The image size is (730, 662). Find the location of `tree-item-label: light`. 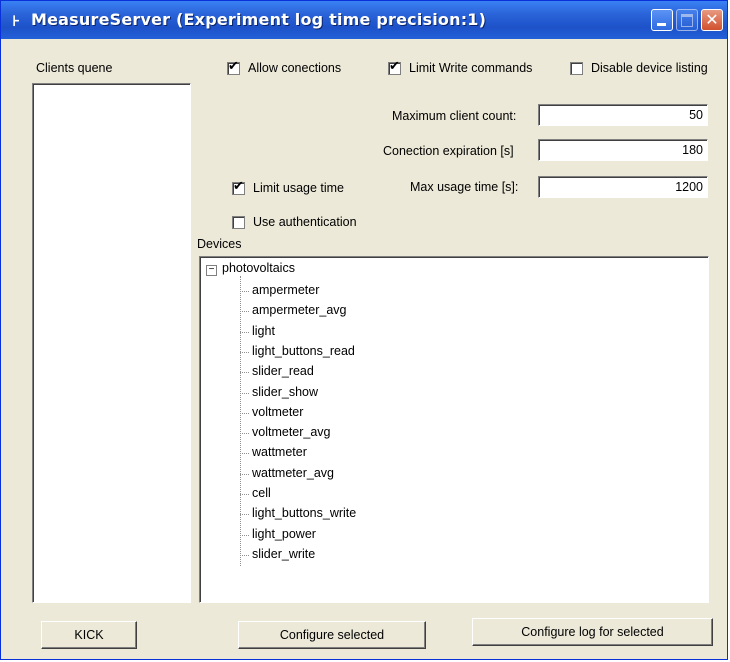

tree-item-label: light is located at coordinates (263, 330).